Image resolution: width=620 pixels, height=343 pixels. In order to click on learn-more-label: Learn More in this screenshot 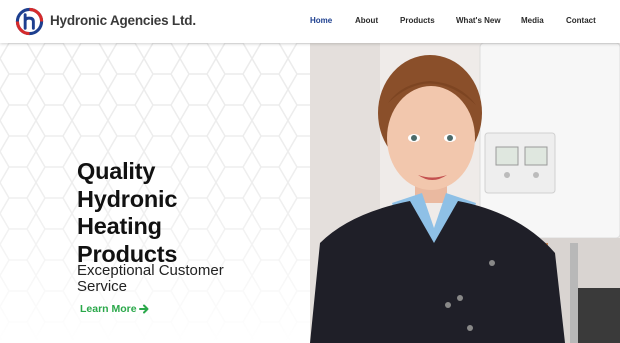, I will do `click(108, 309)`.